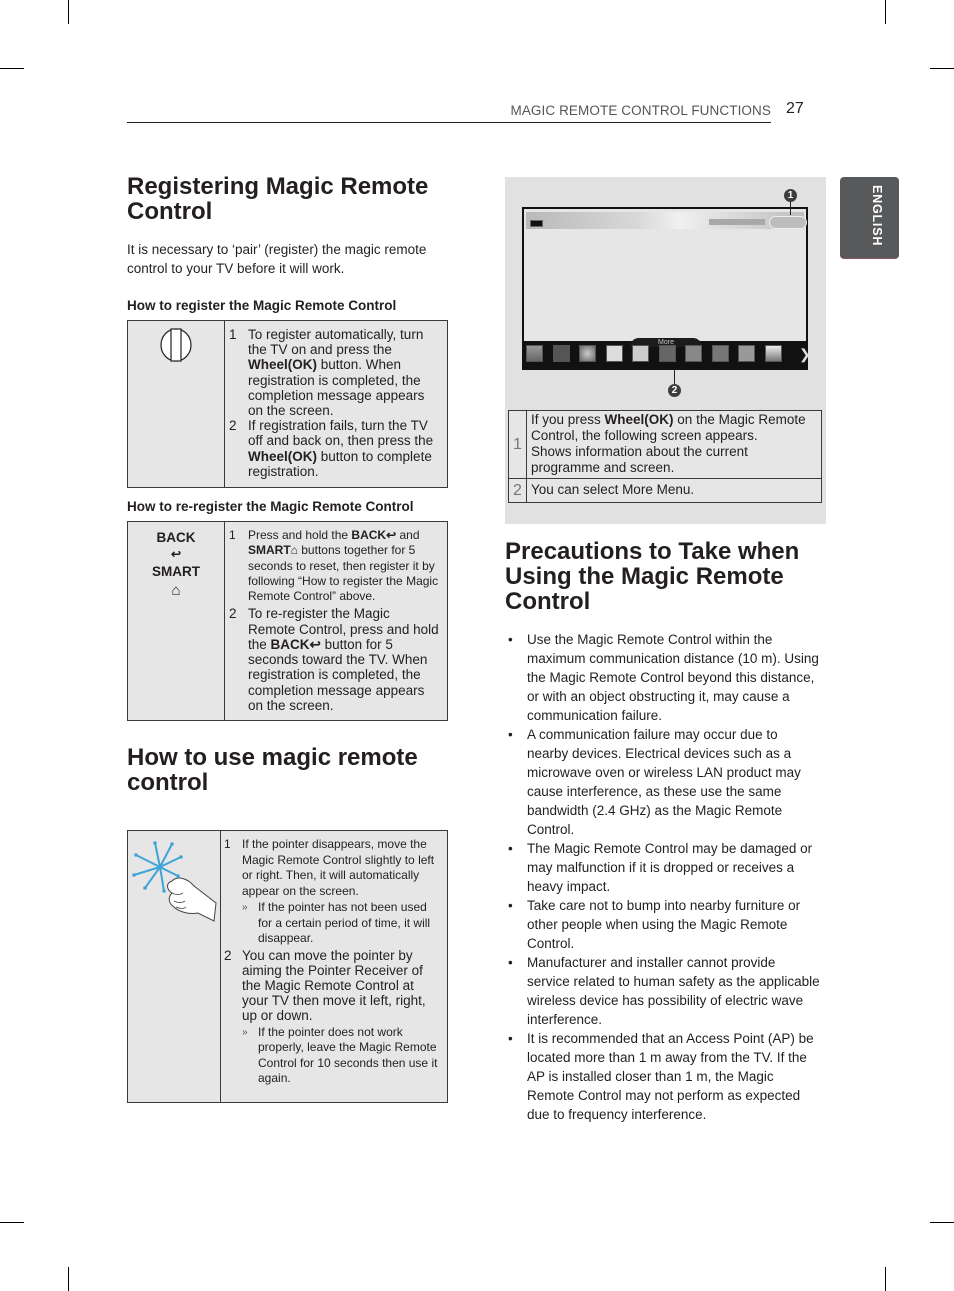  I want to click on channel-badge, so click(536, 223).